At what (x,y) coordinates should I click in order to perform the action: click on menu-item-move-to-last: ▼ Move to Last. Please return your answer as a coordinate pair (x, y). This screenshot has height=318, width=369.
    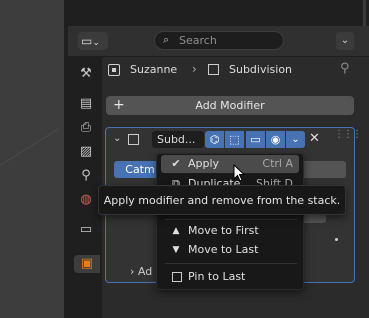
    Looking at the image, I should click on (230, 250).